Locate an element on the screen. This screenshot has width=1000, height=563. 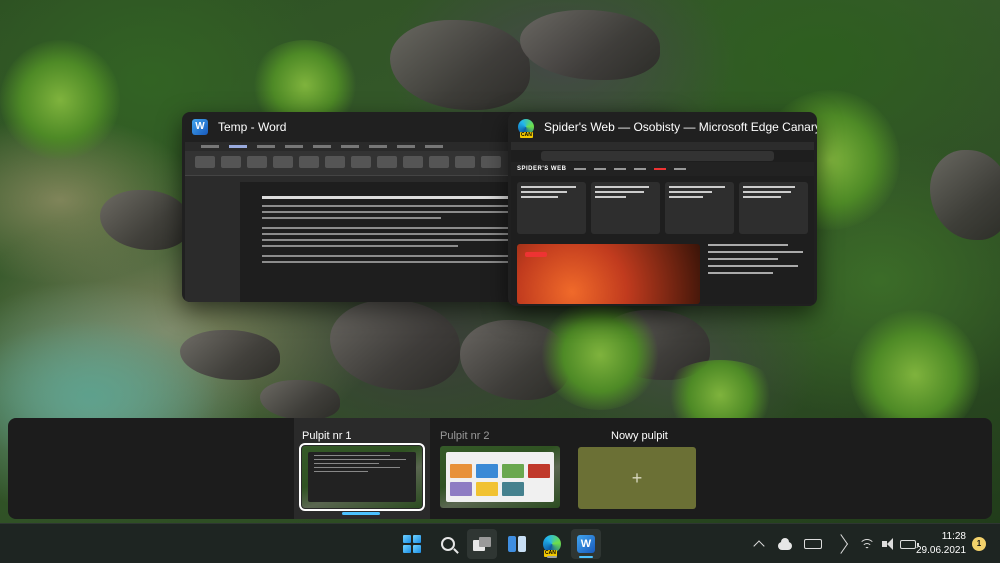
new-desktop-button: + is located at coordinates (637, 478).